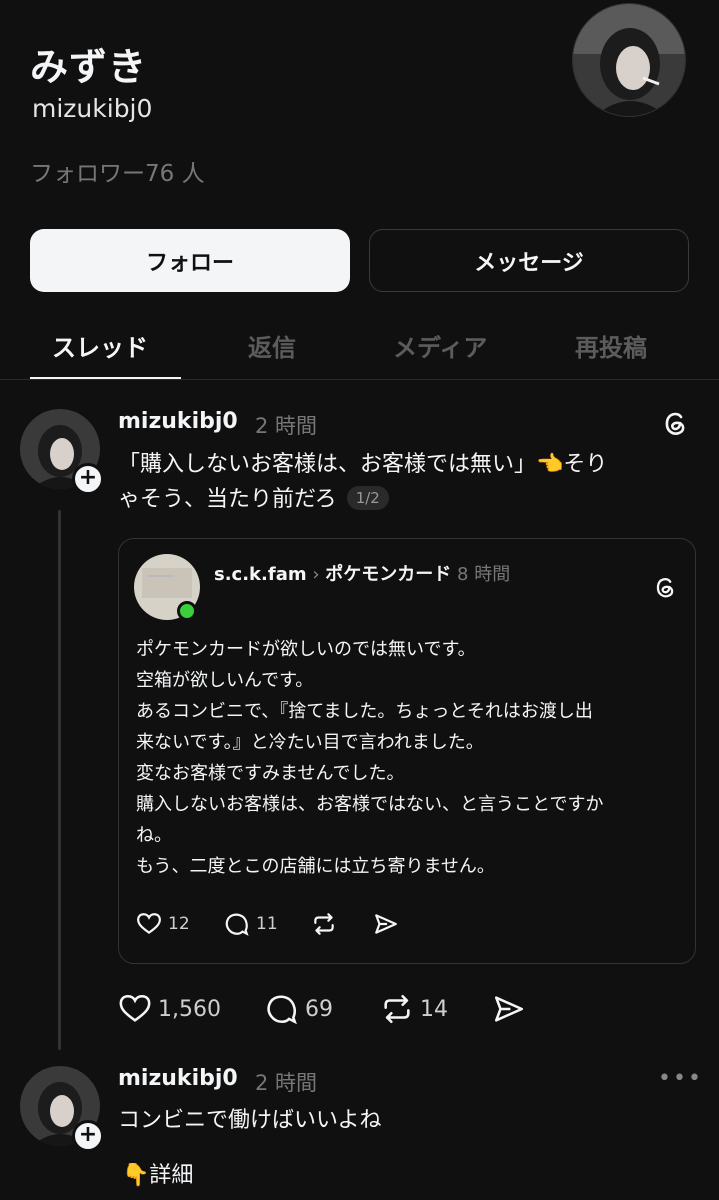  What do you see at coordinates (315, 866) in the screenshot?
I see `quoted-post-line: もう、二度とこの店舗には立ち寄りません。` at bounding box center [315, 866].